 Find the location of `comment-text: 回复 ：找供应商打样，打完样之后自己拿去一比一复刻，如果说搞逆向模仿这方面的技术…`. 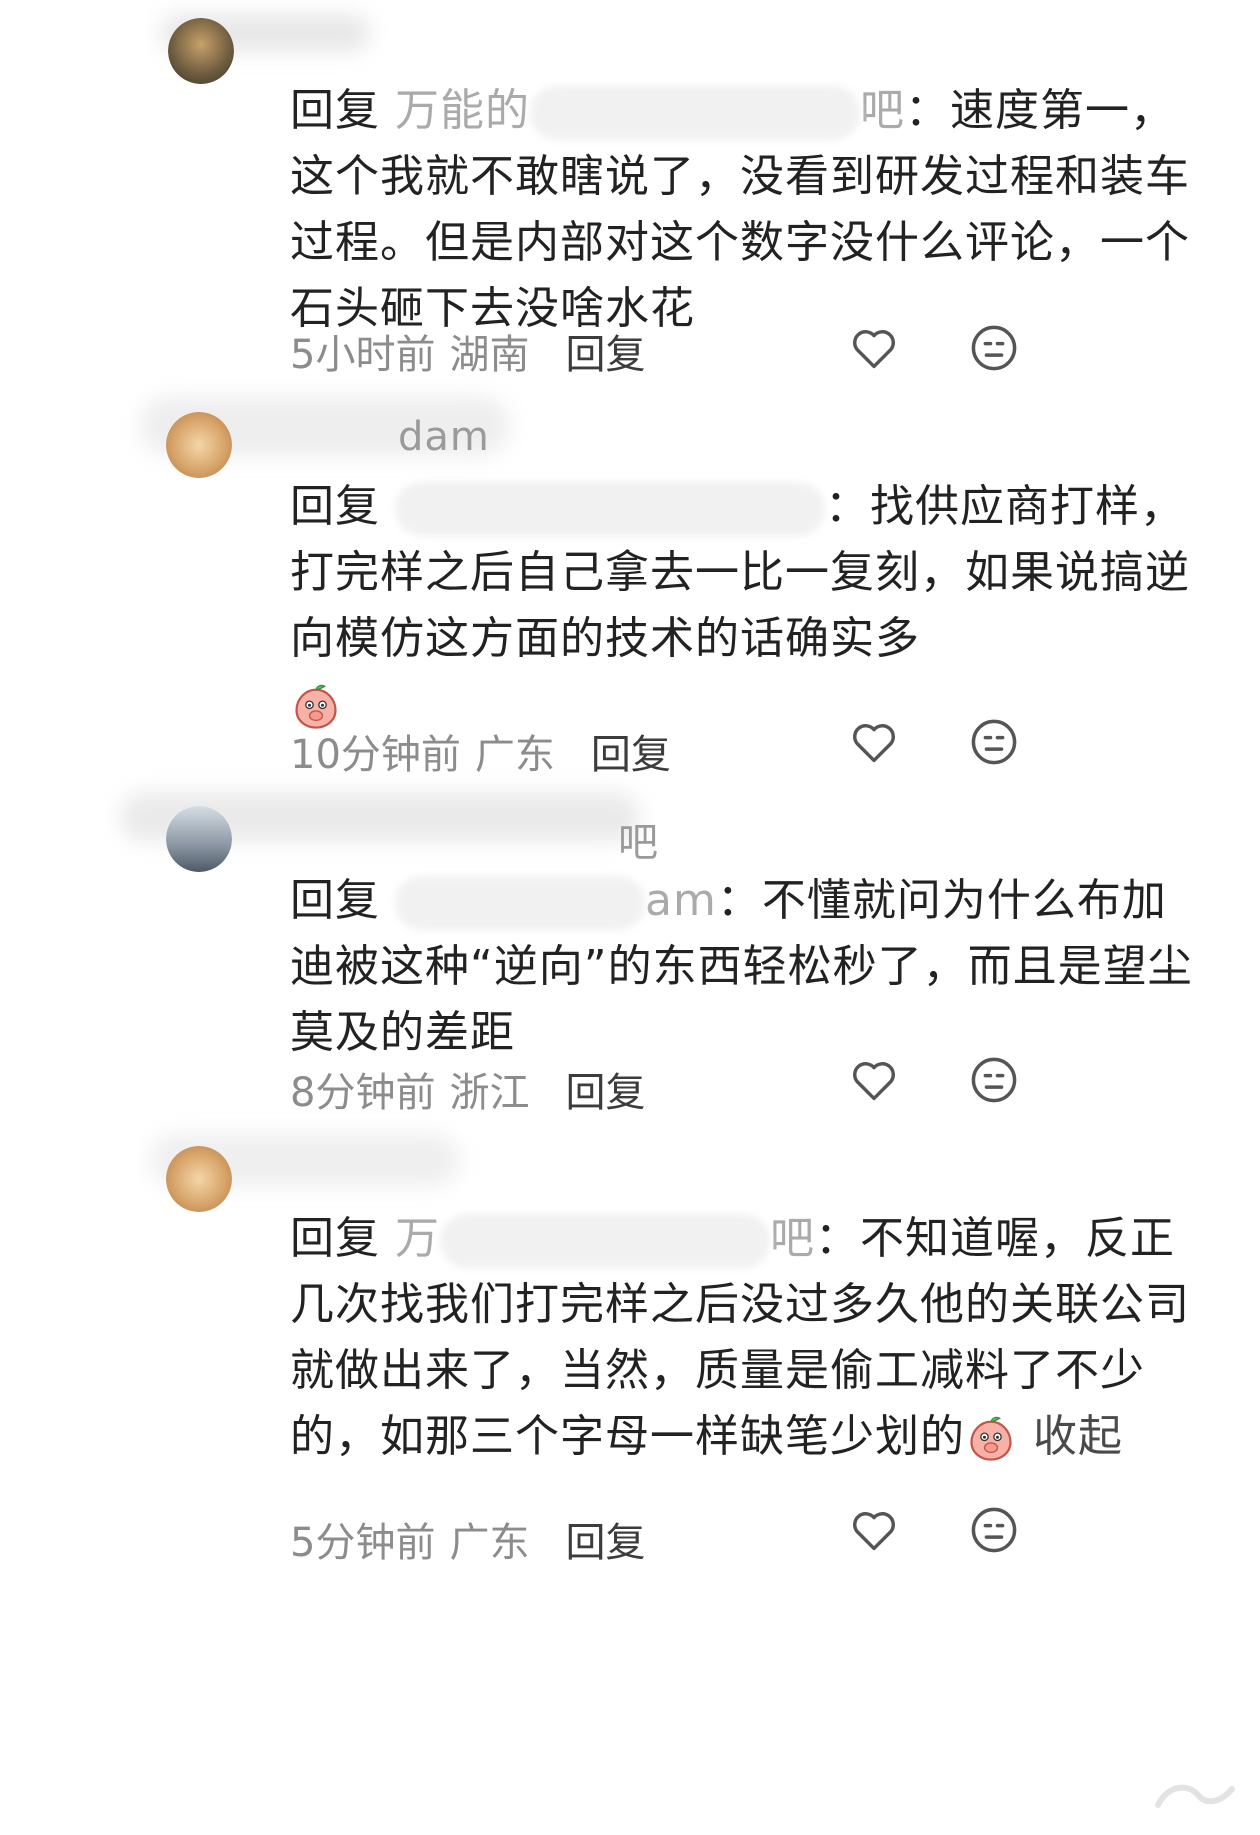

comment-text: 回复 ：找供应商打样，打完样之后自己拿去一比一复刻，如果说搞逆向模仿这方面的技术… is located at coordinates (750, 606).